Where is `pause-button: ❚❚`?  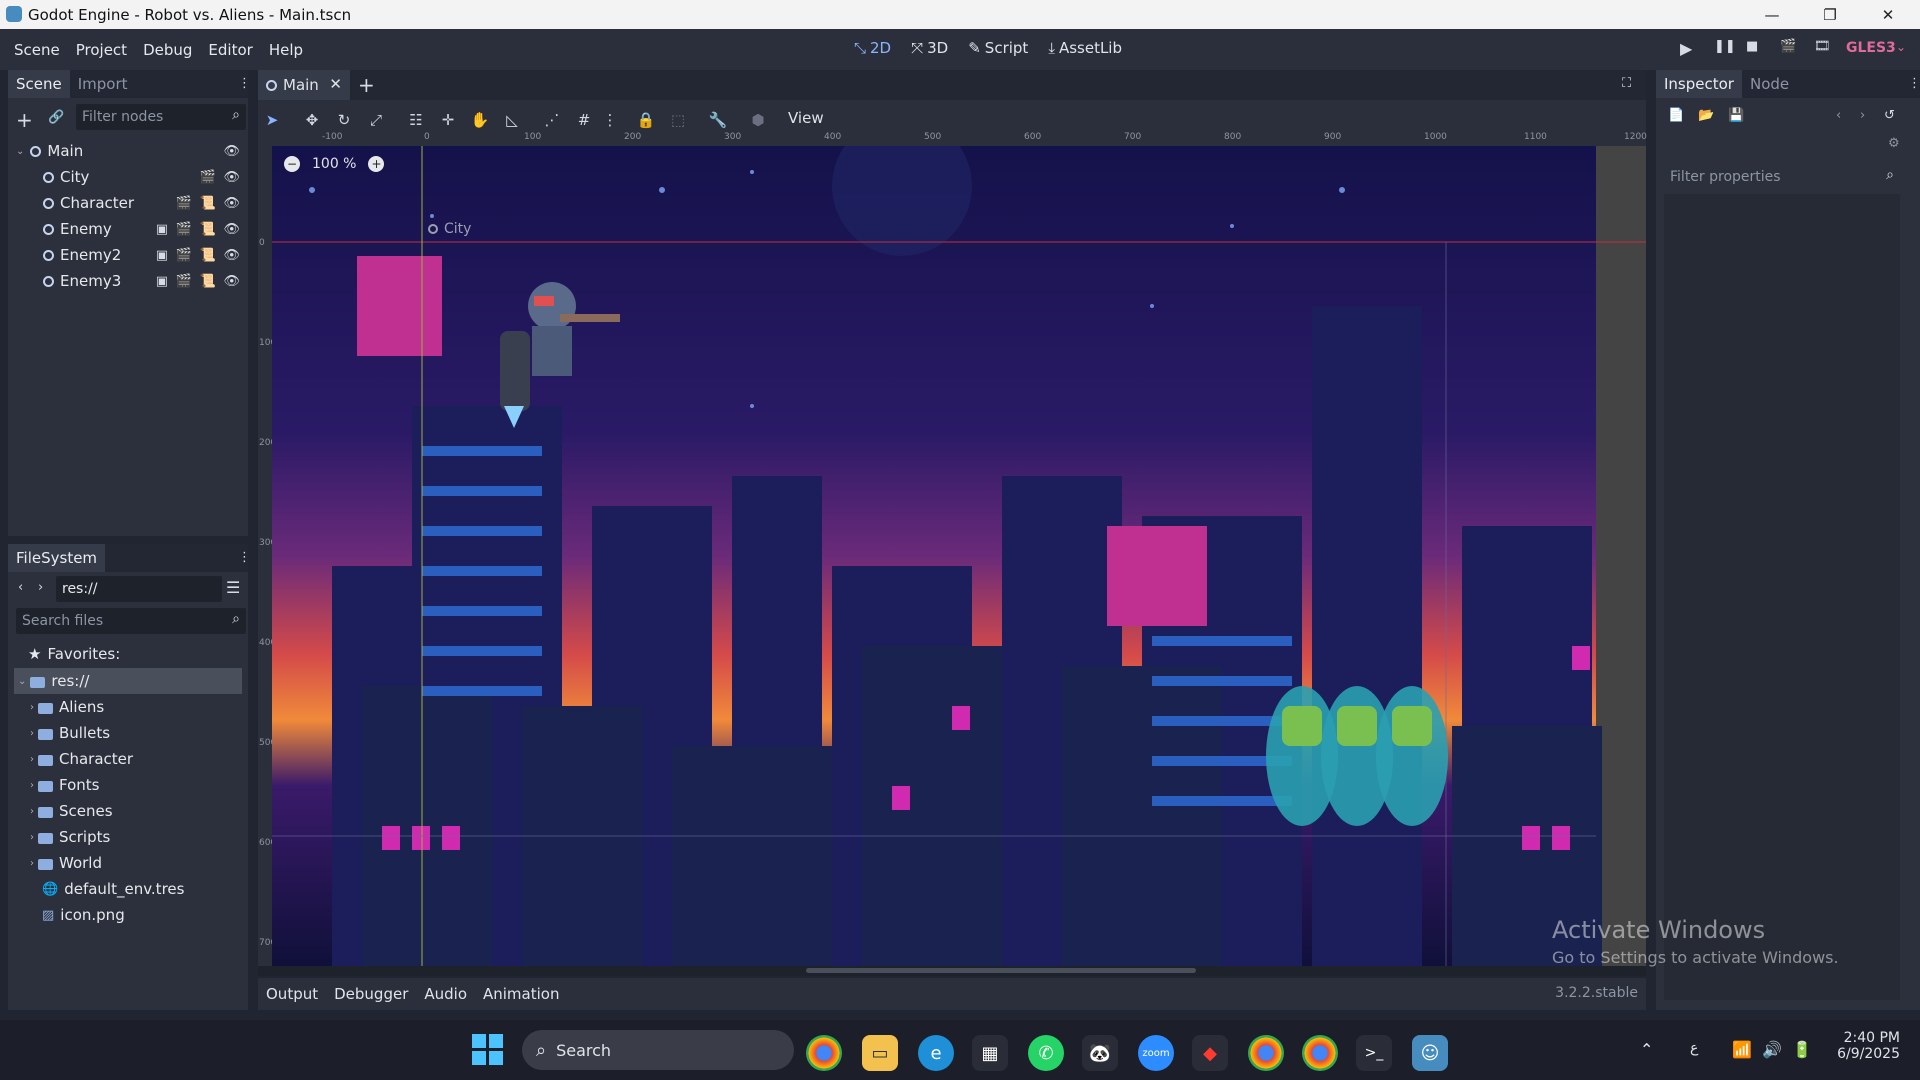 pause-button: ❚❚ is located at coordinates (1725, 46).